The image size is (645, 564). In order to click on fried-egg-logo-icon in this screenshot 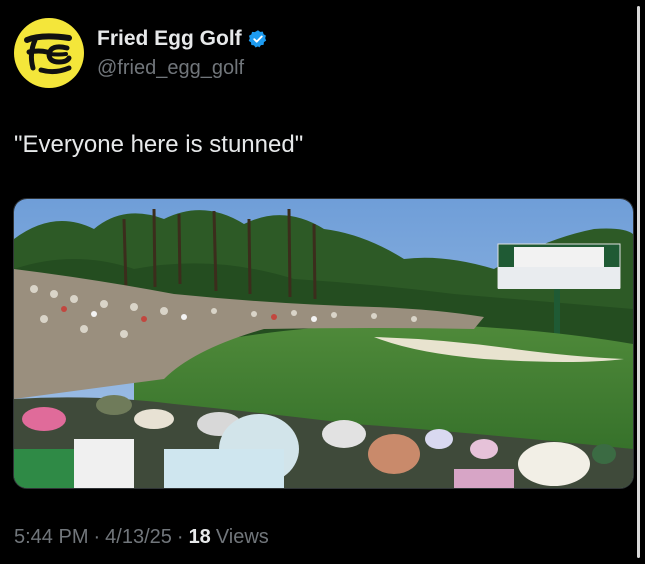, I will do `click(48, 54)`.